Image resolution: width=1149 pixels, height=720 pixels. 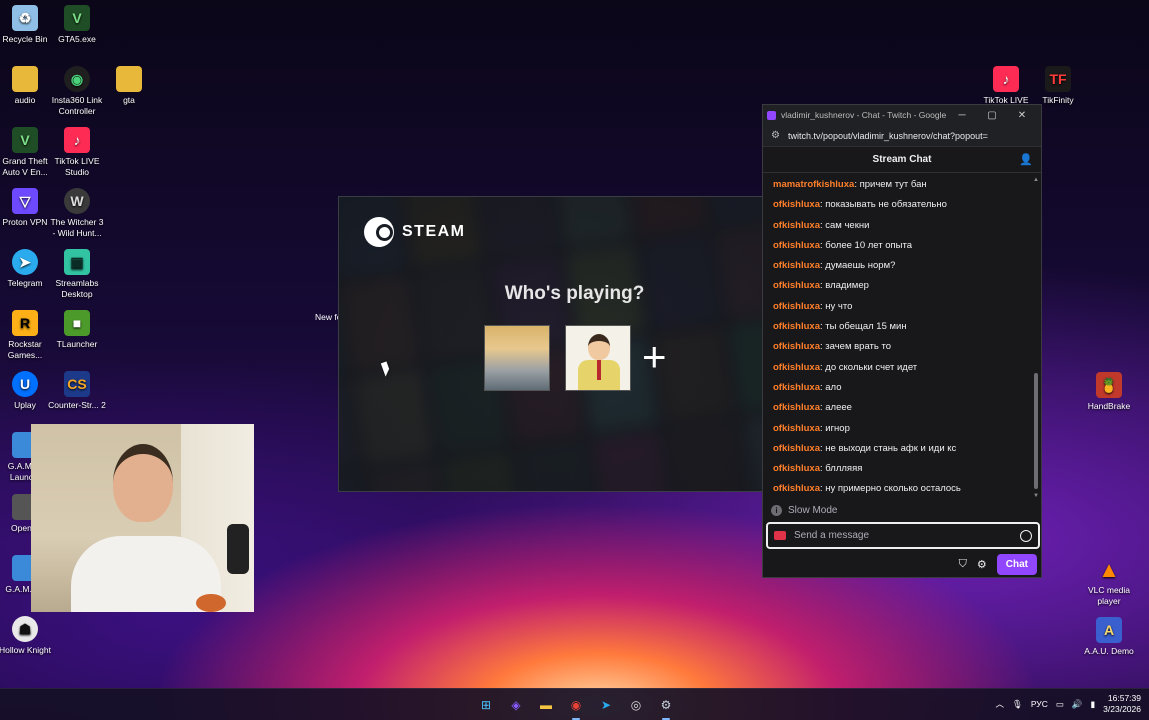 What do you see at coordinates (654, 357) in the screenshot?
I see `add-account-button: +` at bounding box center [654, 357].